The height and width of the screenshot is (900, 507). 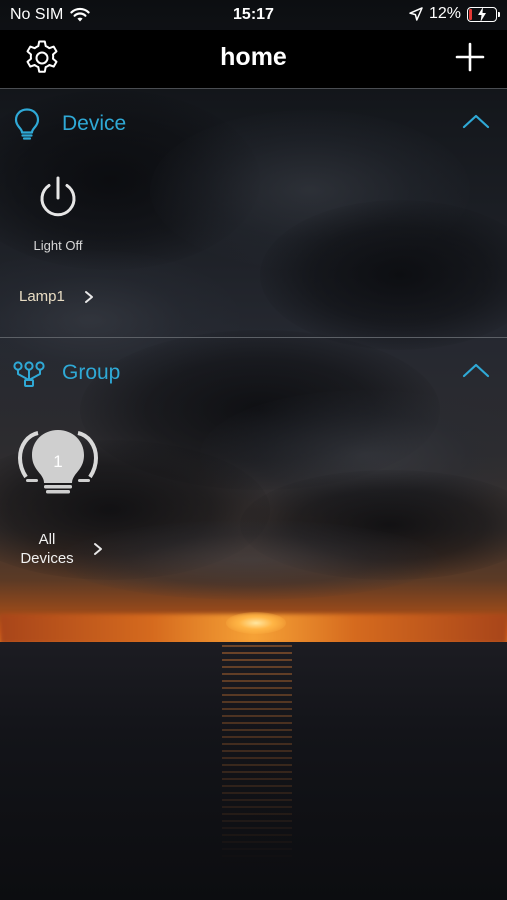 What do you see at coordinates (470, 57) in the screenshot?
I see `add-plus-icon` at bounding box center [470, 57].